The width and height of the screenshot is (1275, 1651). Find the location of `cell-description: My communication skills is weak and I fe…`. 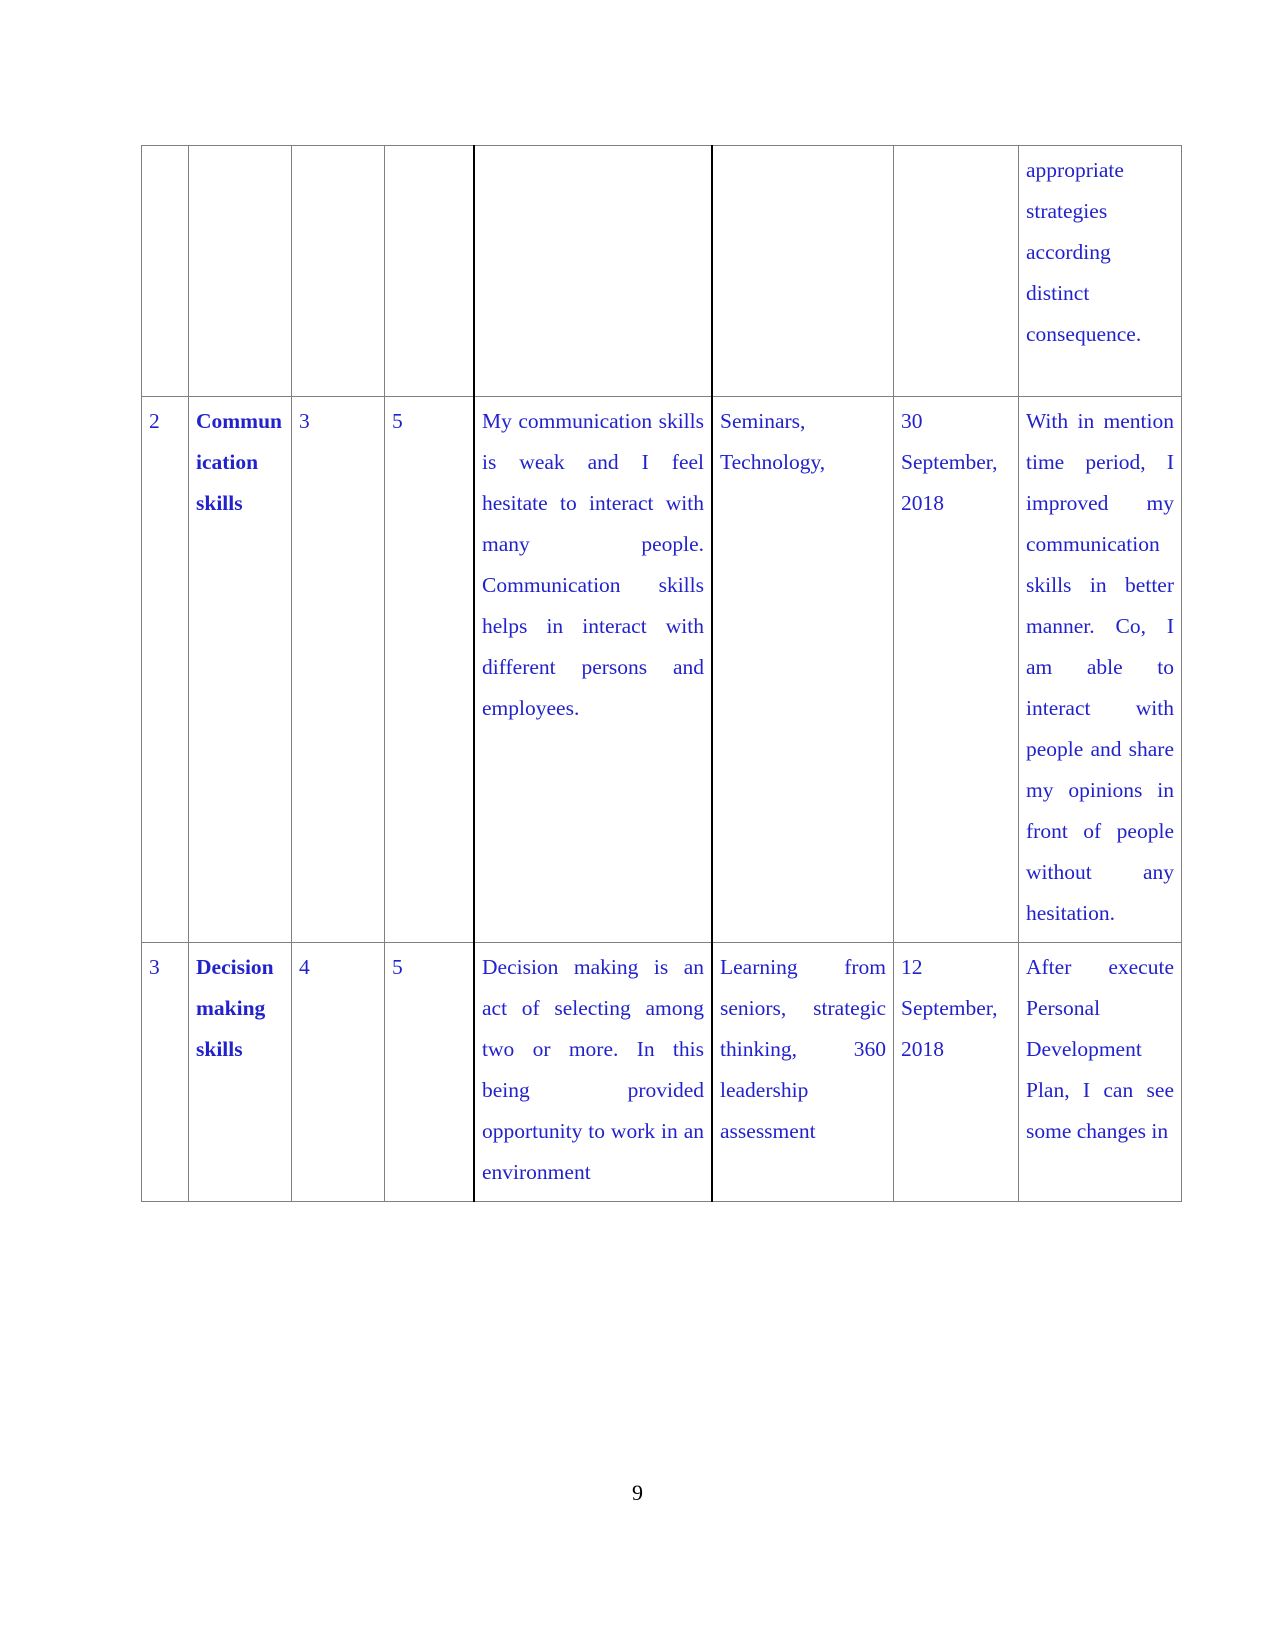

cell-description: My communication skills is weak and I fe… is located at coordinates (593, 669).